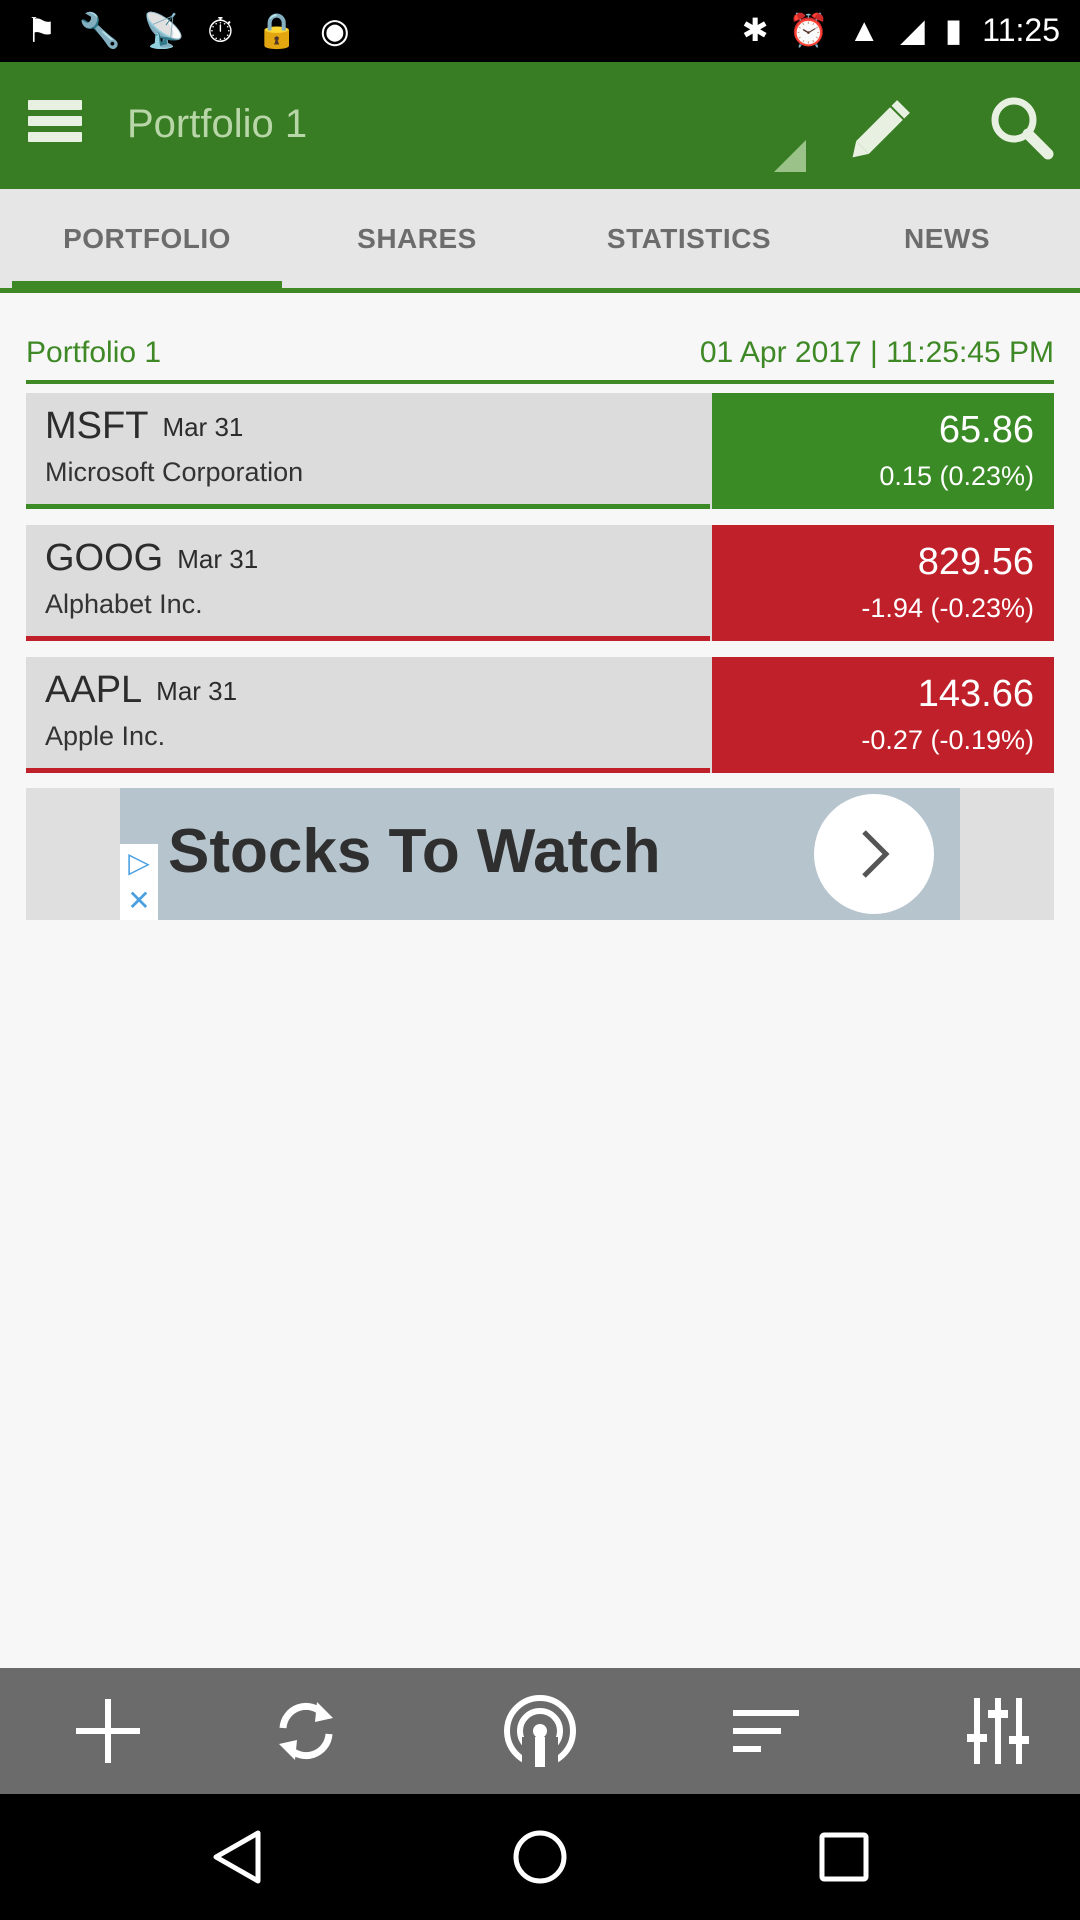  I want to click on price-box: 65.86 0.15 (0.23%), so click(883, 451).